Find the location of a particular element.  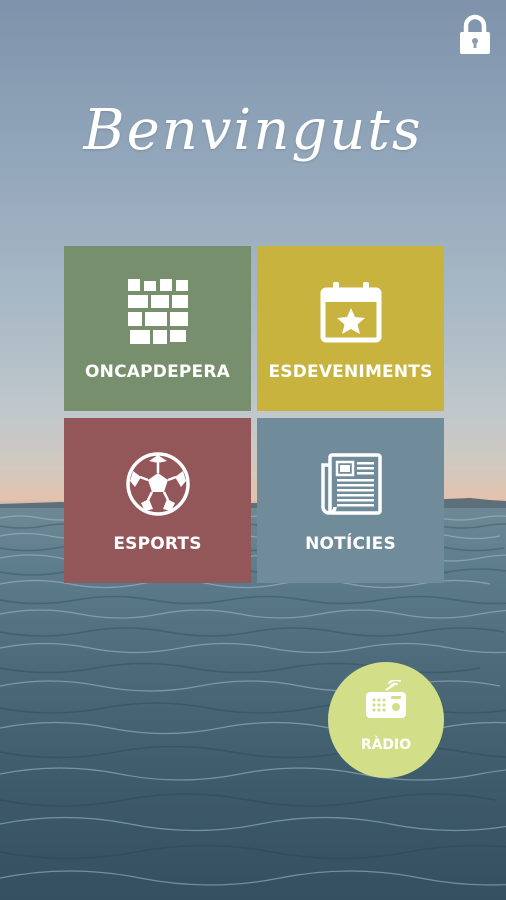

tile-noticies: NOTÍCIES is located at coordinates (350, 500).